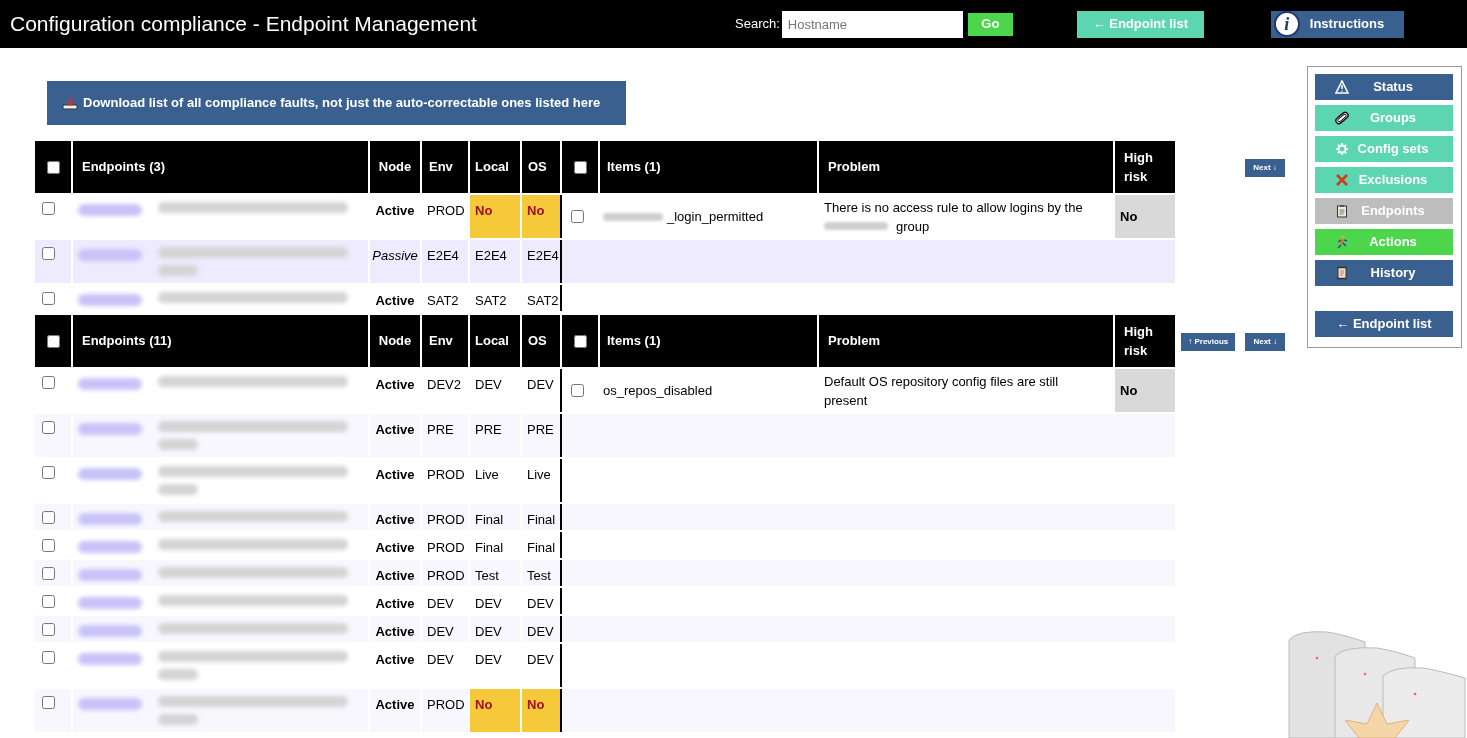 This screenshot has width=1467, height=738. Describe the element at coordinates (856, 226) in the screenshot. I see `blurred-text` at that location.